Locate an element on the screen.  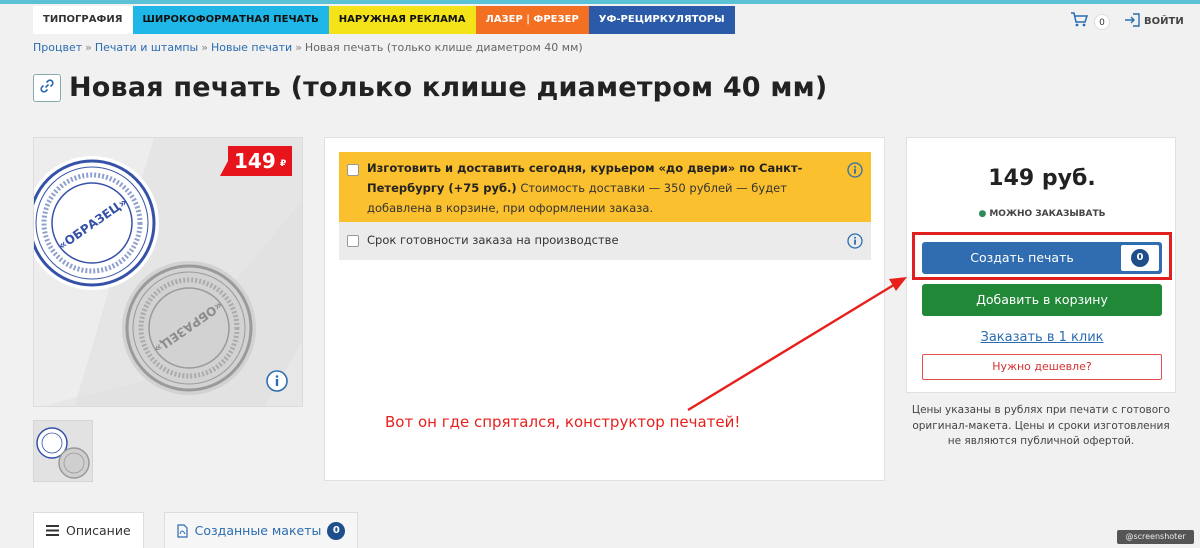
link-icon is located at coordinates (47, 88).